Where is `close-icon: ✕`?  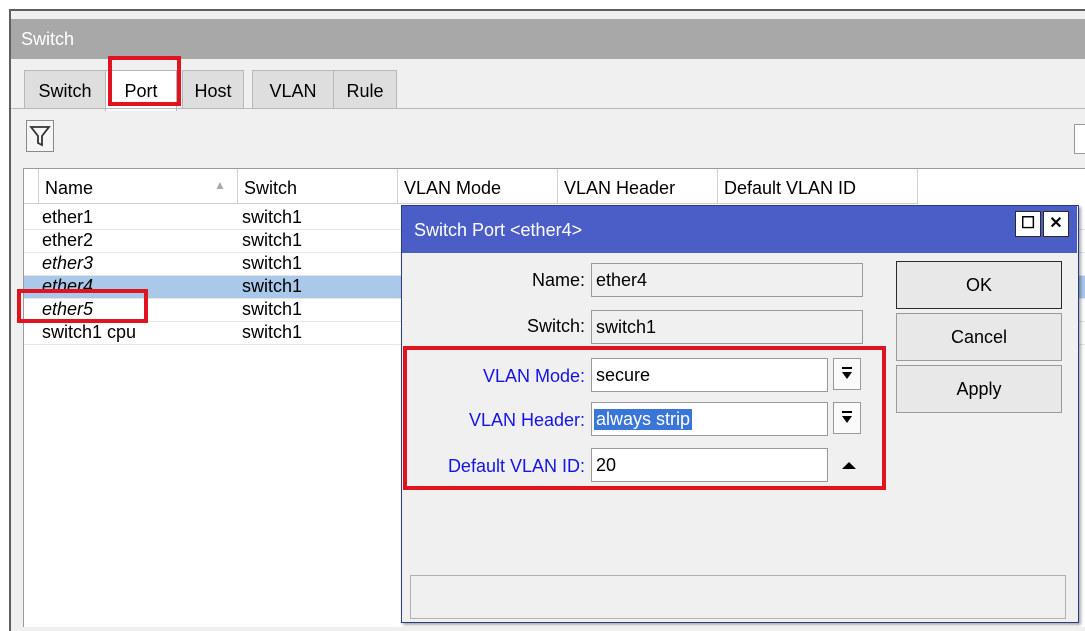
close-icon: ✕ is located at coordinates (1056, 223).